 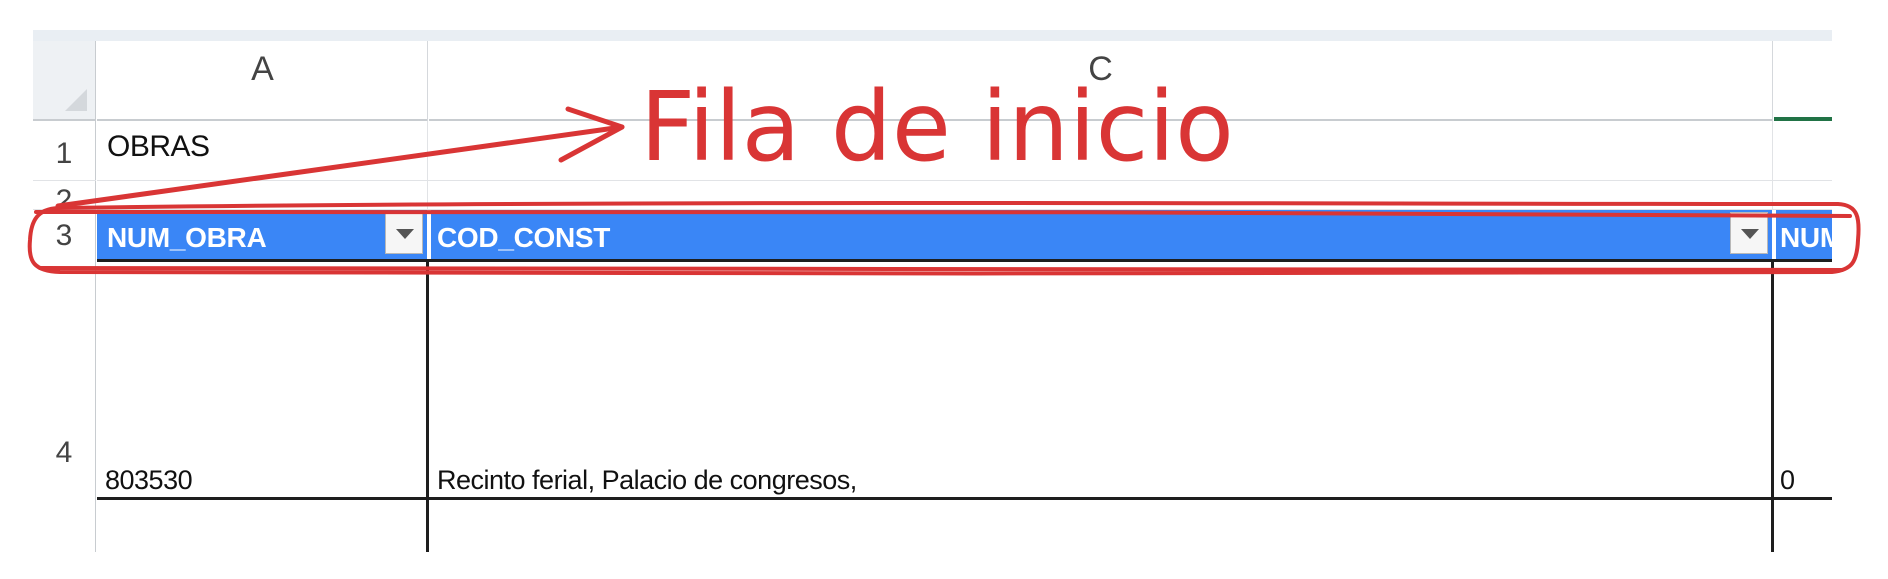 I want to click on ribbon-edge, so click(x=932, y=35).